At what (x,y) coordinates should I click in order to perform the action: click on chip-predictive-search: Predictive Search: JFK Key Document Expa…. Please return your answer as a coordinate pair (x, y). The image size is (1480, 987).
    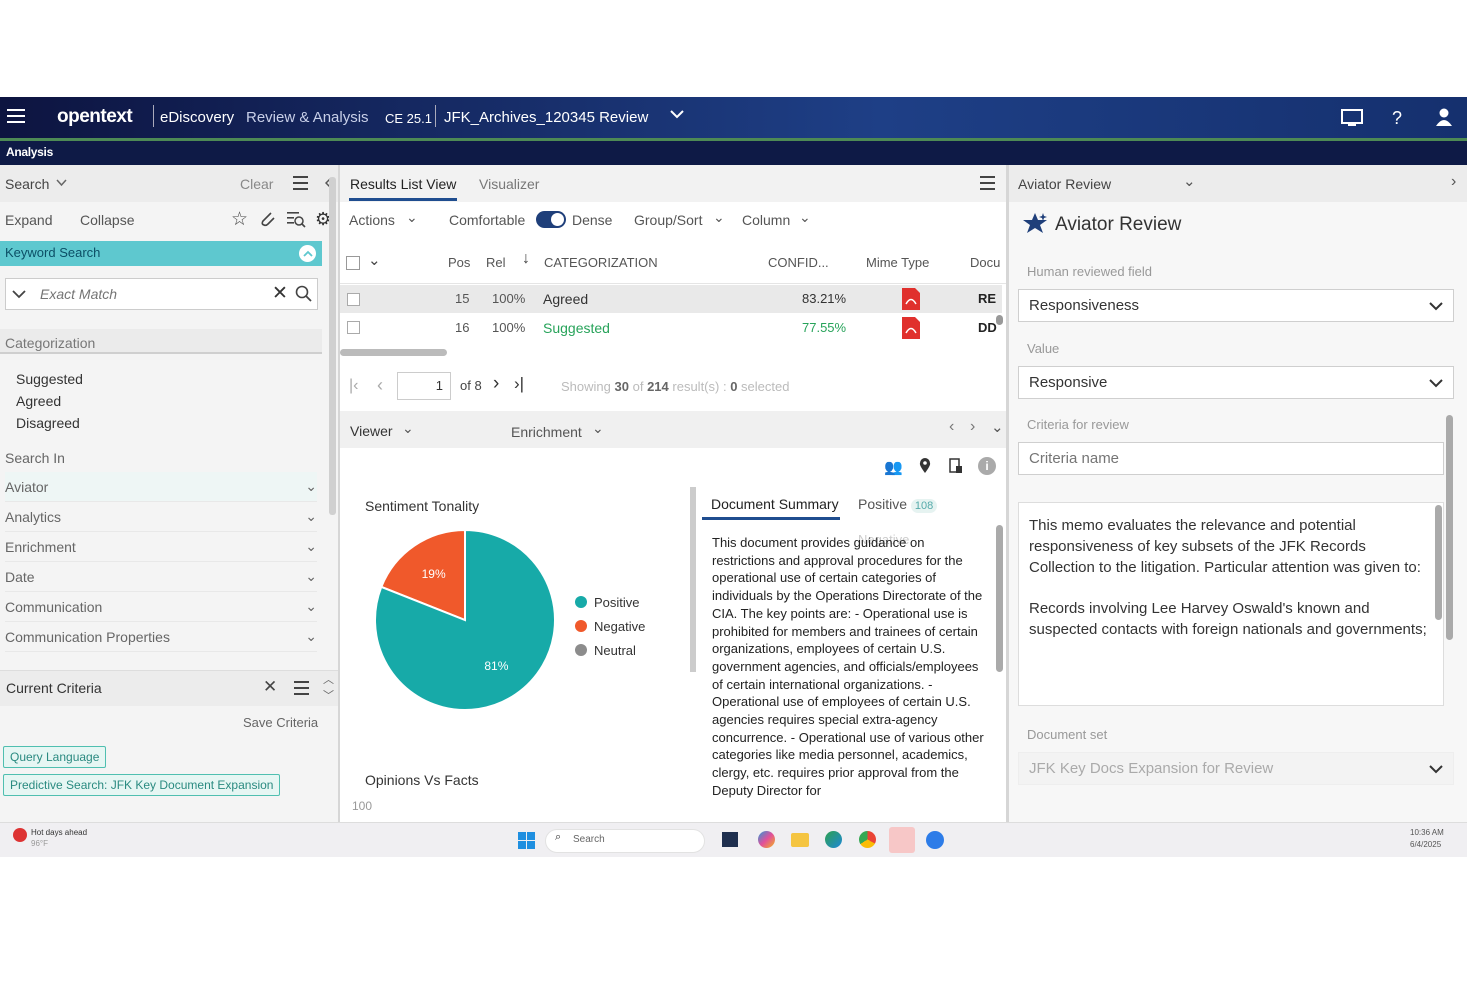
    Looking at the image, I should click on (142, 785).